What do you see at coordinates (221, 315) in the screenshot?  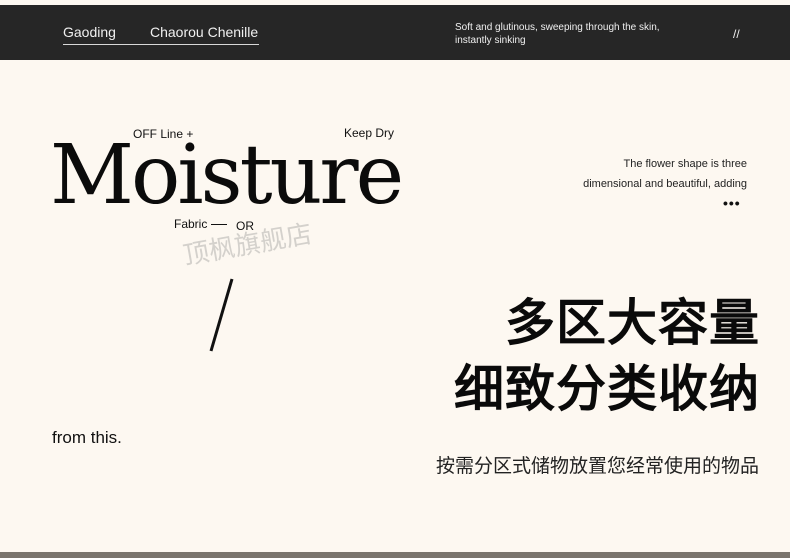 I see `slash-stroke` at bounding box center [221, 315].